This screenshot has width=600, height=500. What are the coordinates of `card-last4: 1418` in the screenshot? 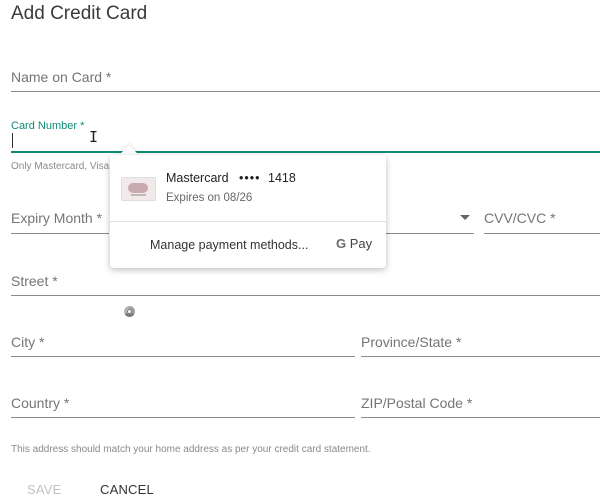 It's located at (282, 178).